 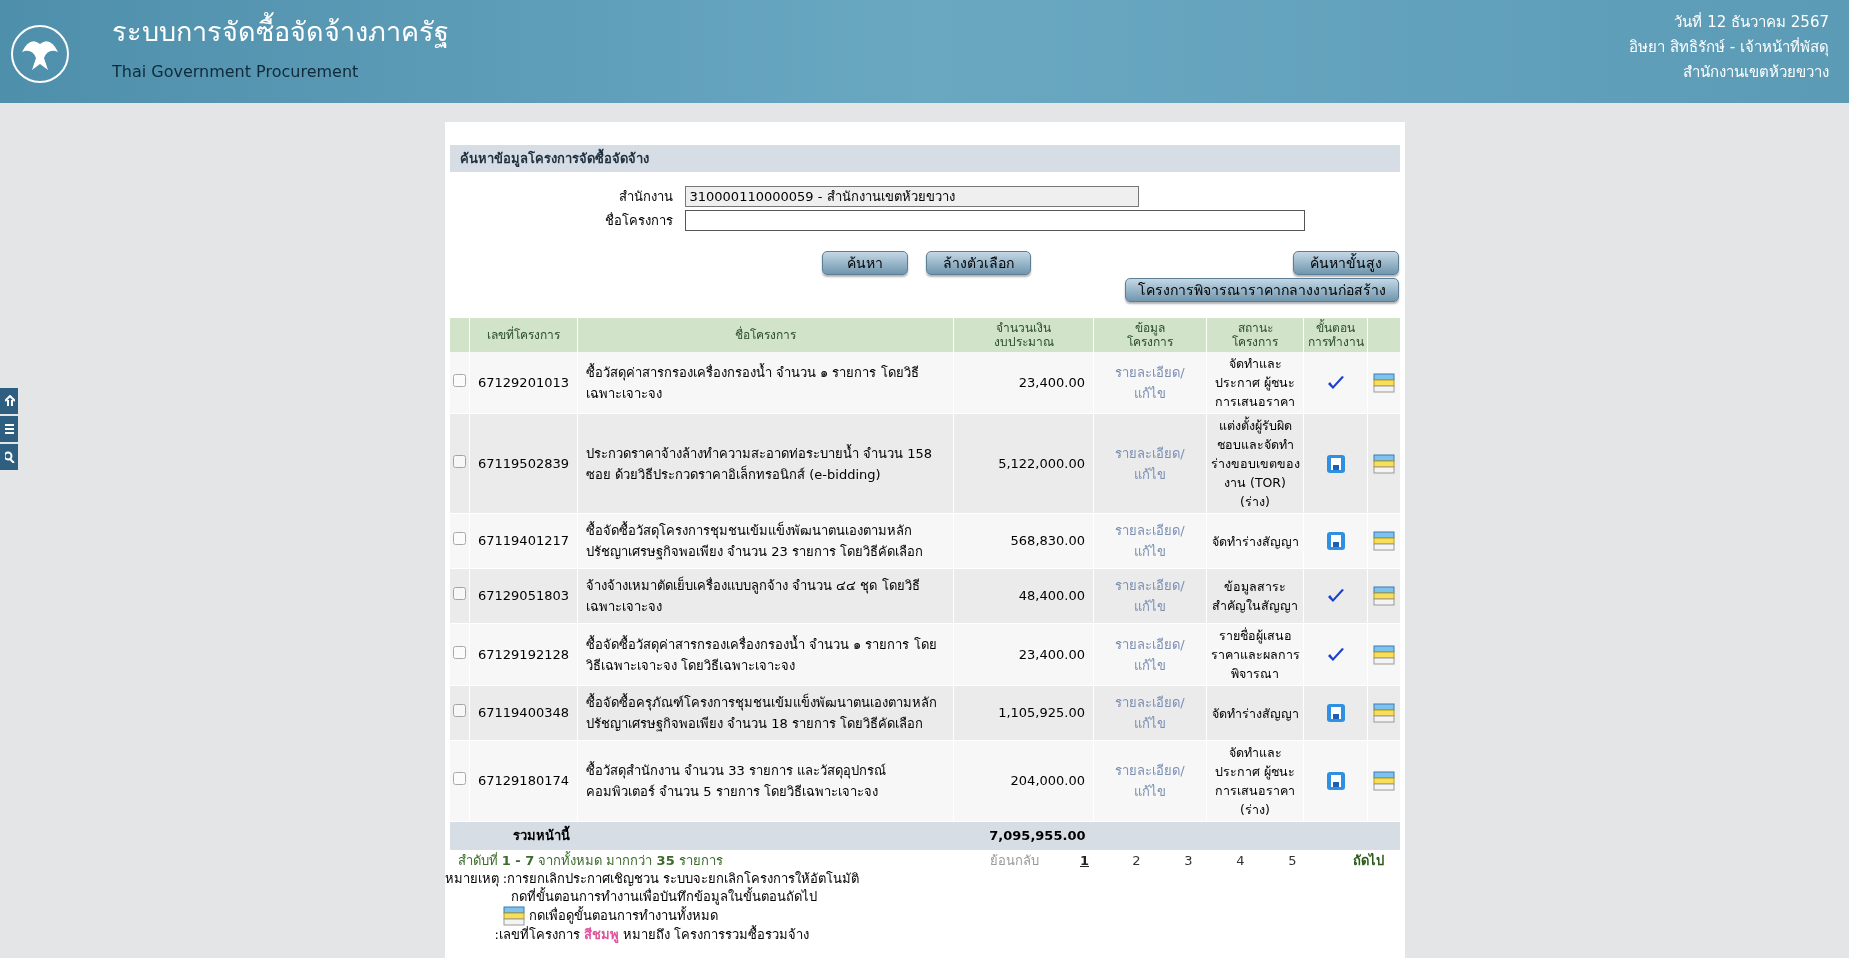 What do you see at coordinates (759, 463) in the screenshot?
I see `project-name: ประกวดราคาจ้างล้างทำความสะอาดท่อระบายน้ำ จำนวน 158 ซอย ด้วยวิธีประกวดราคาอิเล็กทรอนิกส์ (e-bidding)` at bounding box center [759, 463].